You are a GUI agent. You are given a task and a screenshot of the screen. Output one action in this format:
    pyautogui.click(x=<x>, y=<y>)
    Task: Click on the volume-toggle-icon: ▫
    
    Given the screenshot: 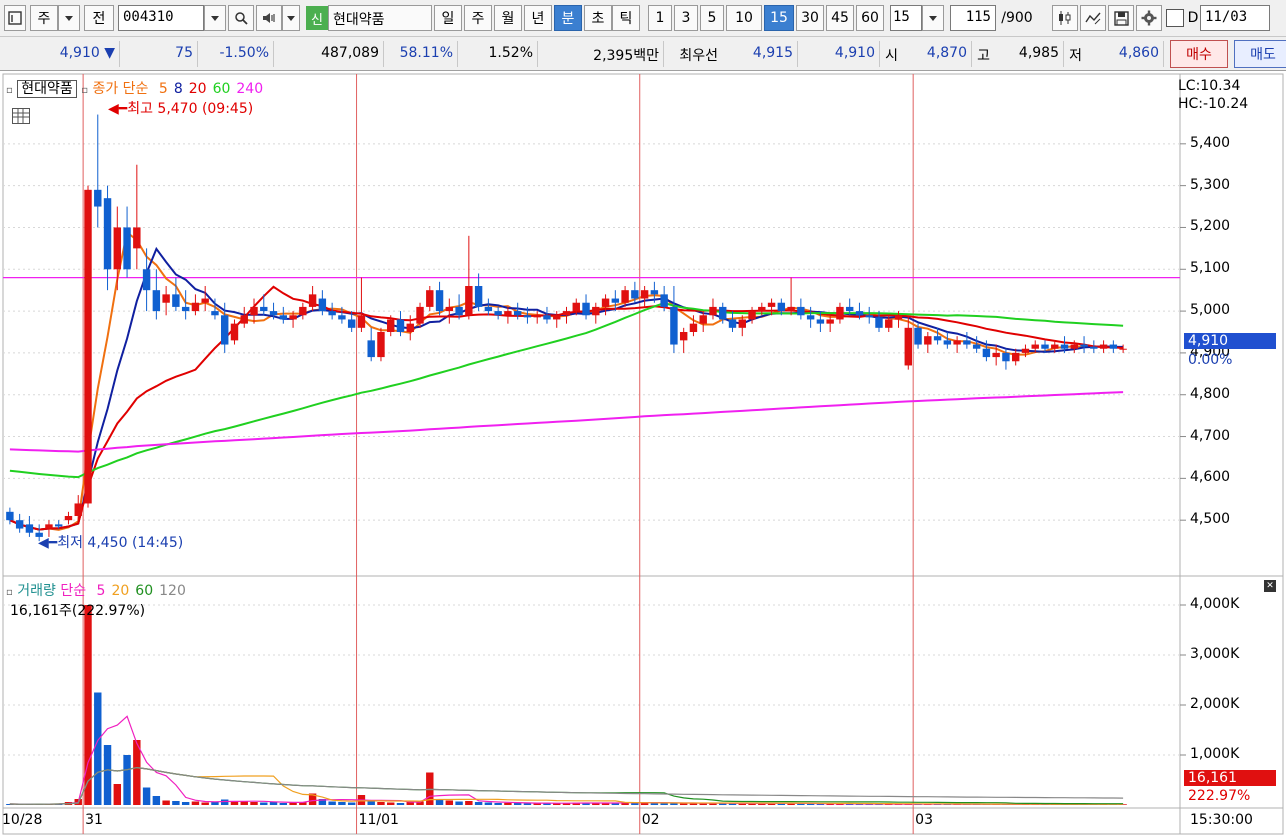 What is the action you would take?
    pyautogui.click(x=9, y=592)
    